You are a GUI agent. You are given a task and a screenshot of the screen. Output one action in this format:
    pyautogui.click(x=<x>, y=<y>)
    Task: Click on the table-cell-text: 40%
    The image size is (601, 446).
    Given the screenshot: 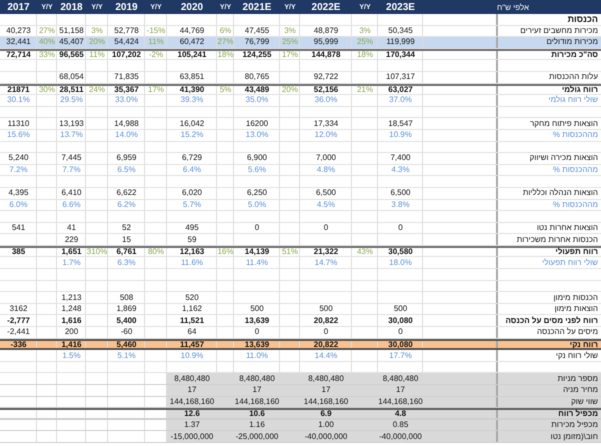 What is the action you would take?
    pyautogui.click(x=47, y=42)
    